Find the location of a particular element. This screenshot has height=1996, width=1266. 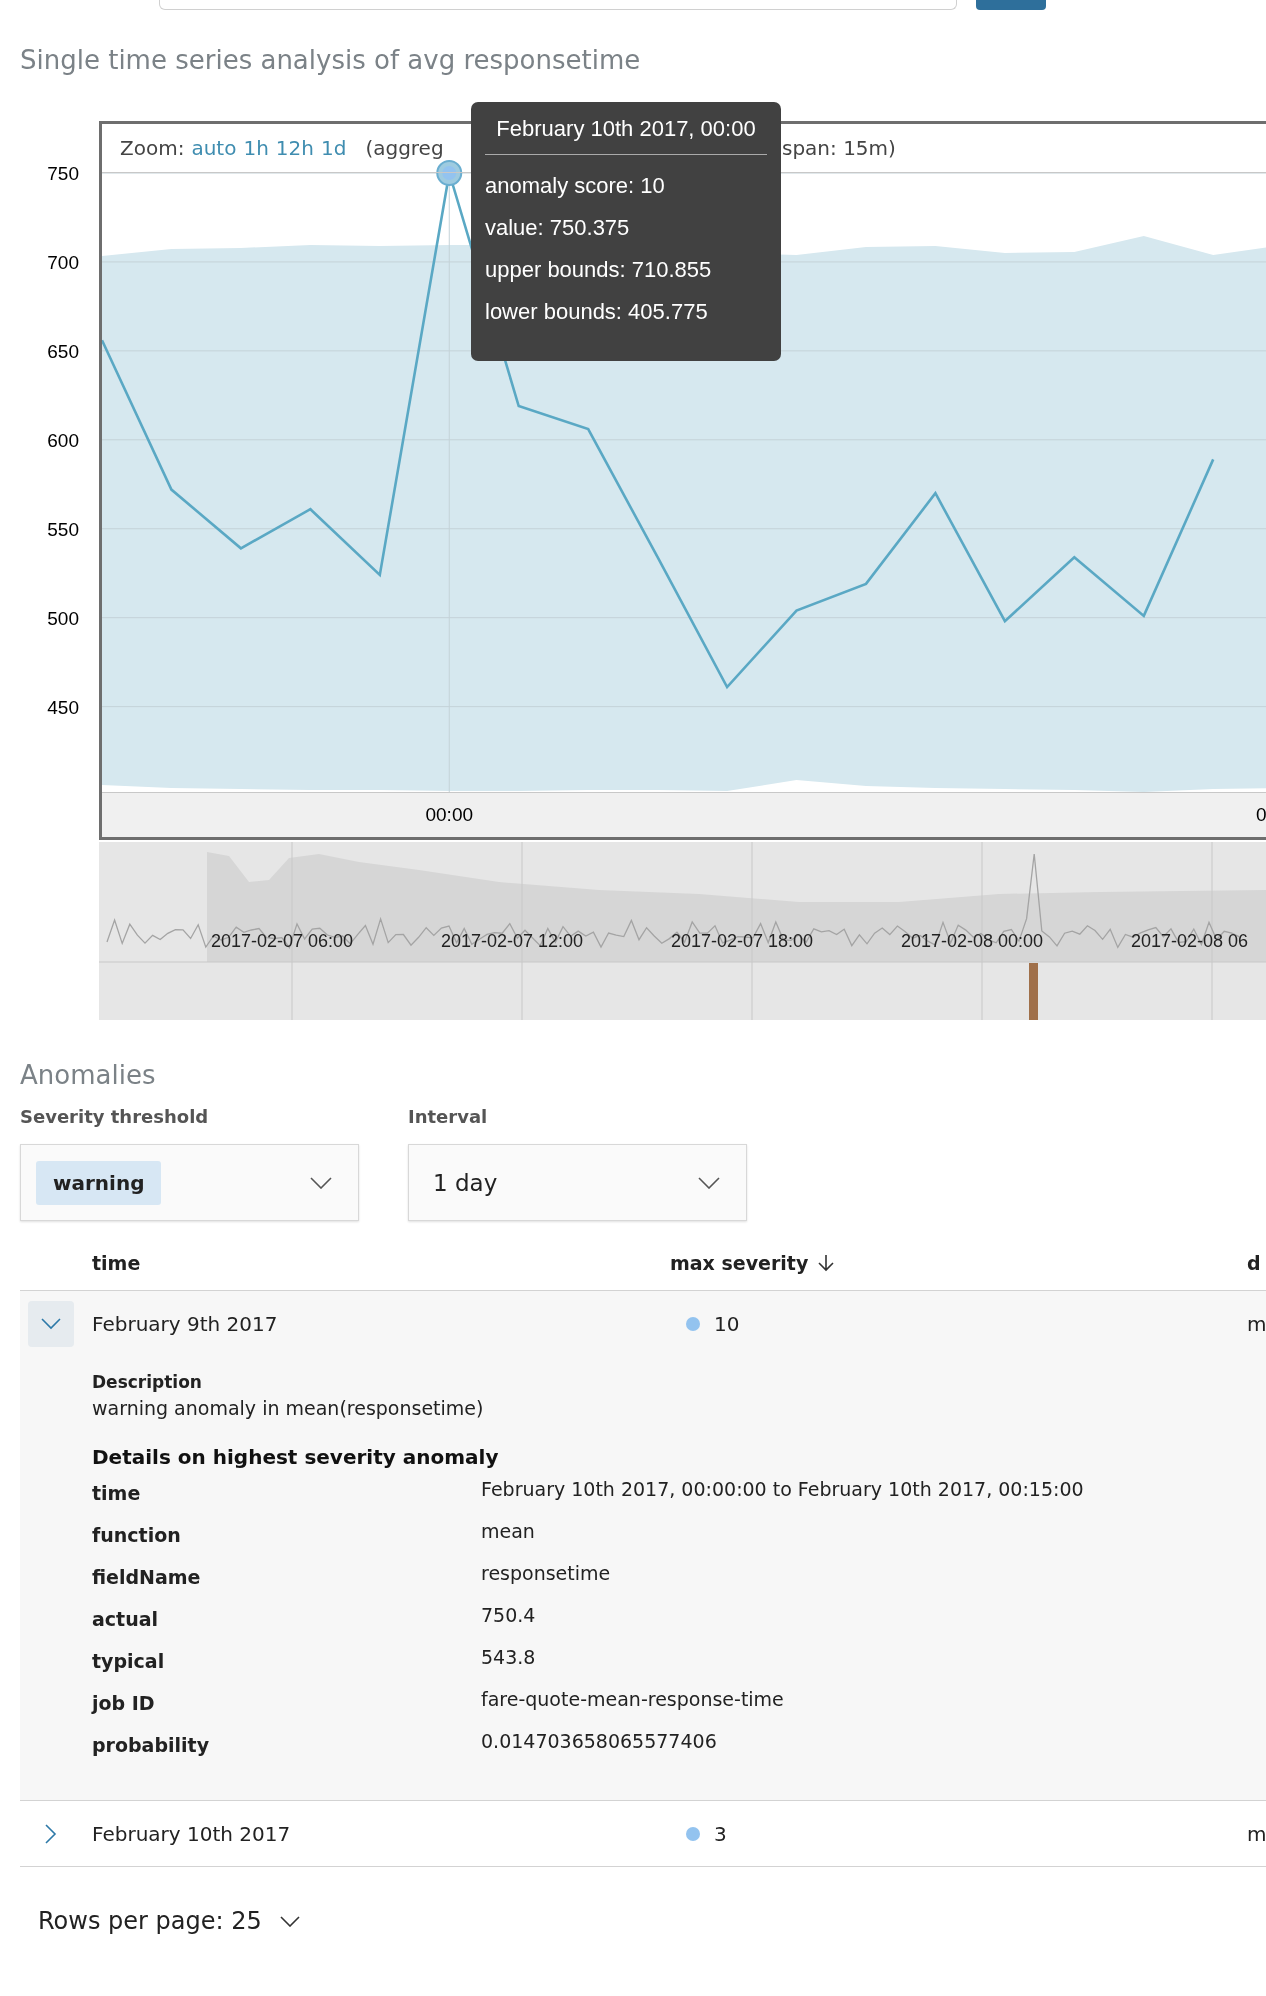

table-cell: February 9th 2017 is located at coordinates (185, 1323).